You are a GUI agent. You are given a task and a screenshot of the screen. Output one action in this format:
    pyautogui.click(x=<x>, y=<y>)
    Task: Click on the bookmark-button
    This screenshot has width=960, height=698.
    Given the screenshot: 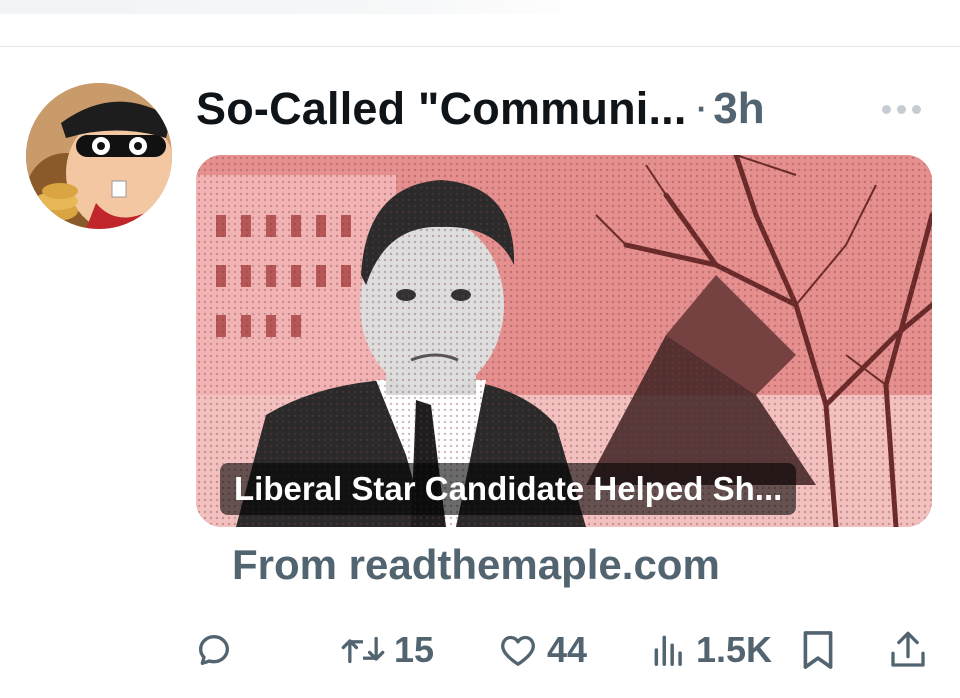 What is the action you would take?
    pyautogui.click(x=818, y=650)
    